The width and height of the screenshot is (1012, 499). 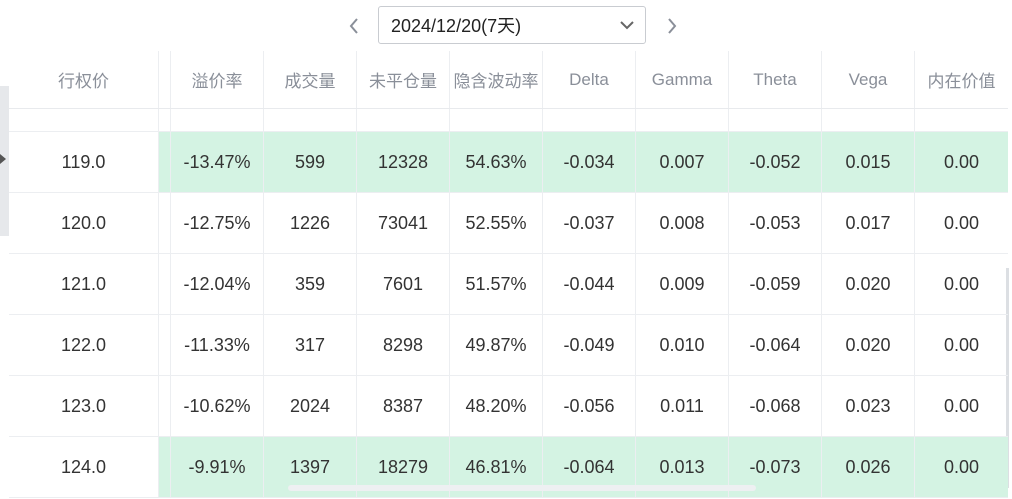 What do you see at coordinates (403, 223) in the screenshot?
I see `open-interest-cell: 73041` at bounding box center [403, 223].